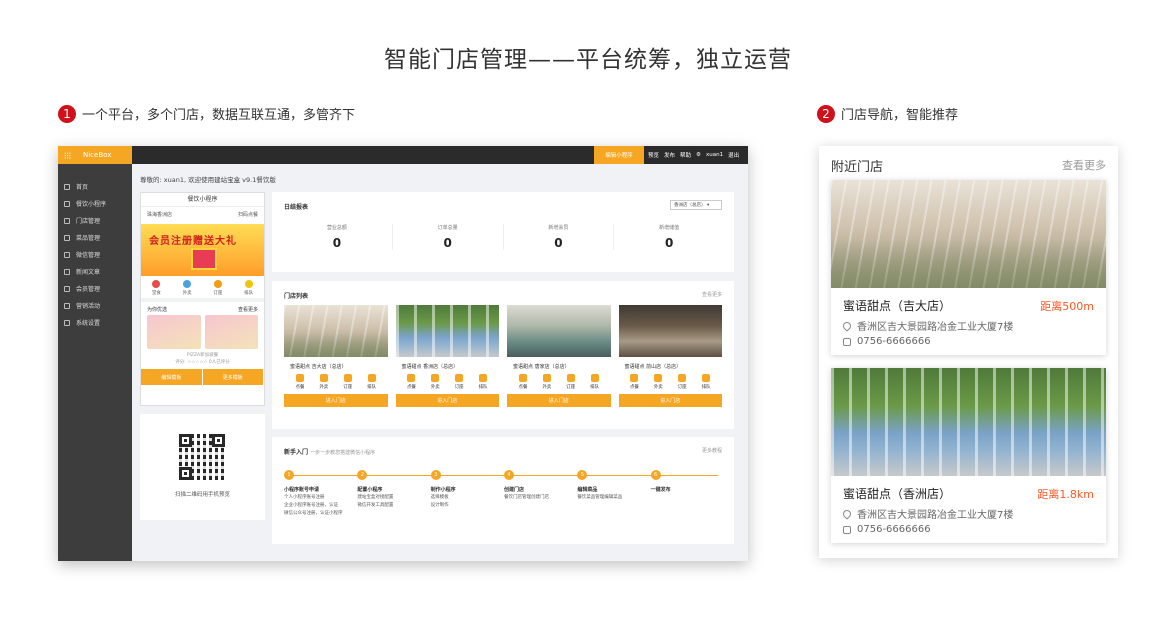 The height and width of the screenshot is (623, 1176). What do you see at coordinates (467, 498) in the screenshot?
I see `step-line: 选择模板` at bounding box center [467, 498].